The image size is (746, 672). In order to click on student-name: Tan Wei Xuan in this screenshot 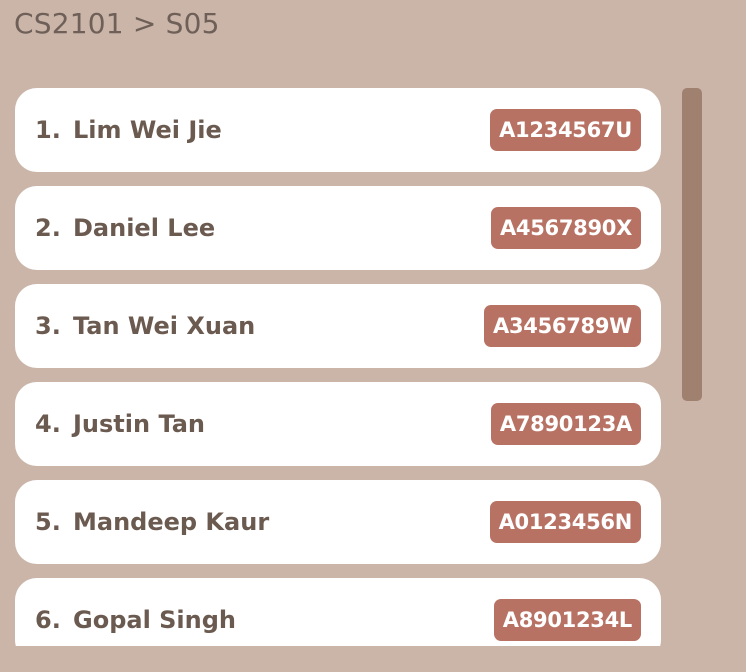, I will do `click(164, 326)`.